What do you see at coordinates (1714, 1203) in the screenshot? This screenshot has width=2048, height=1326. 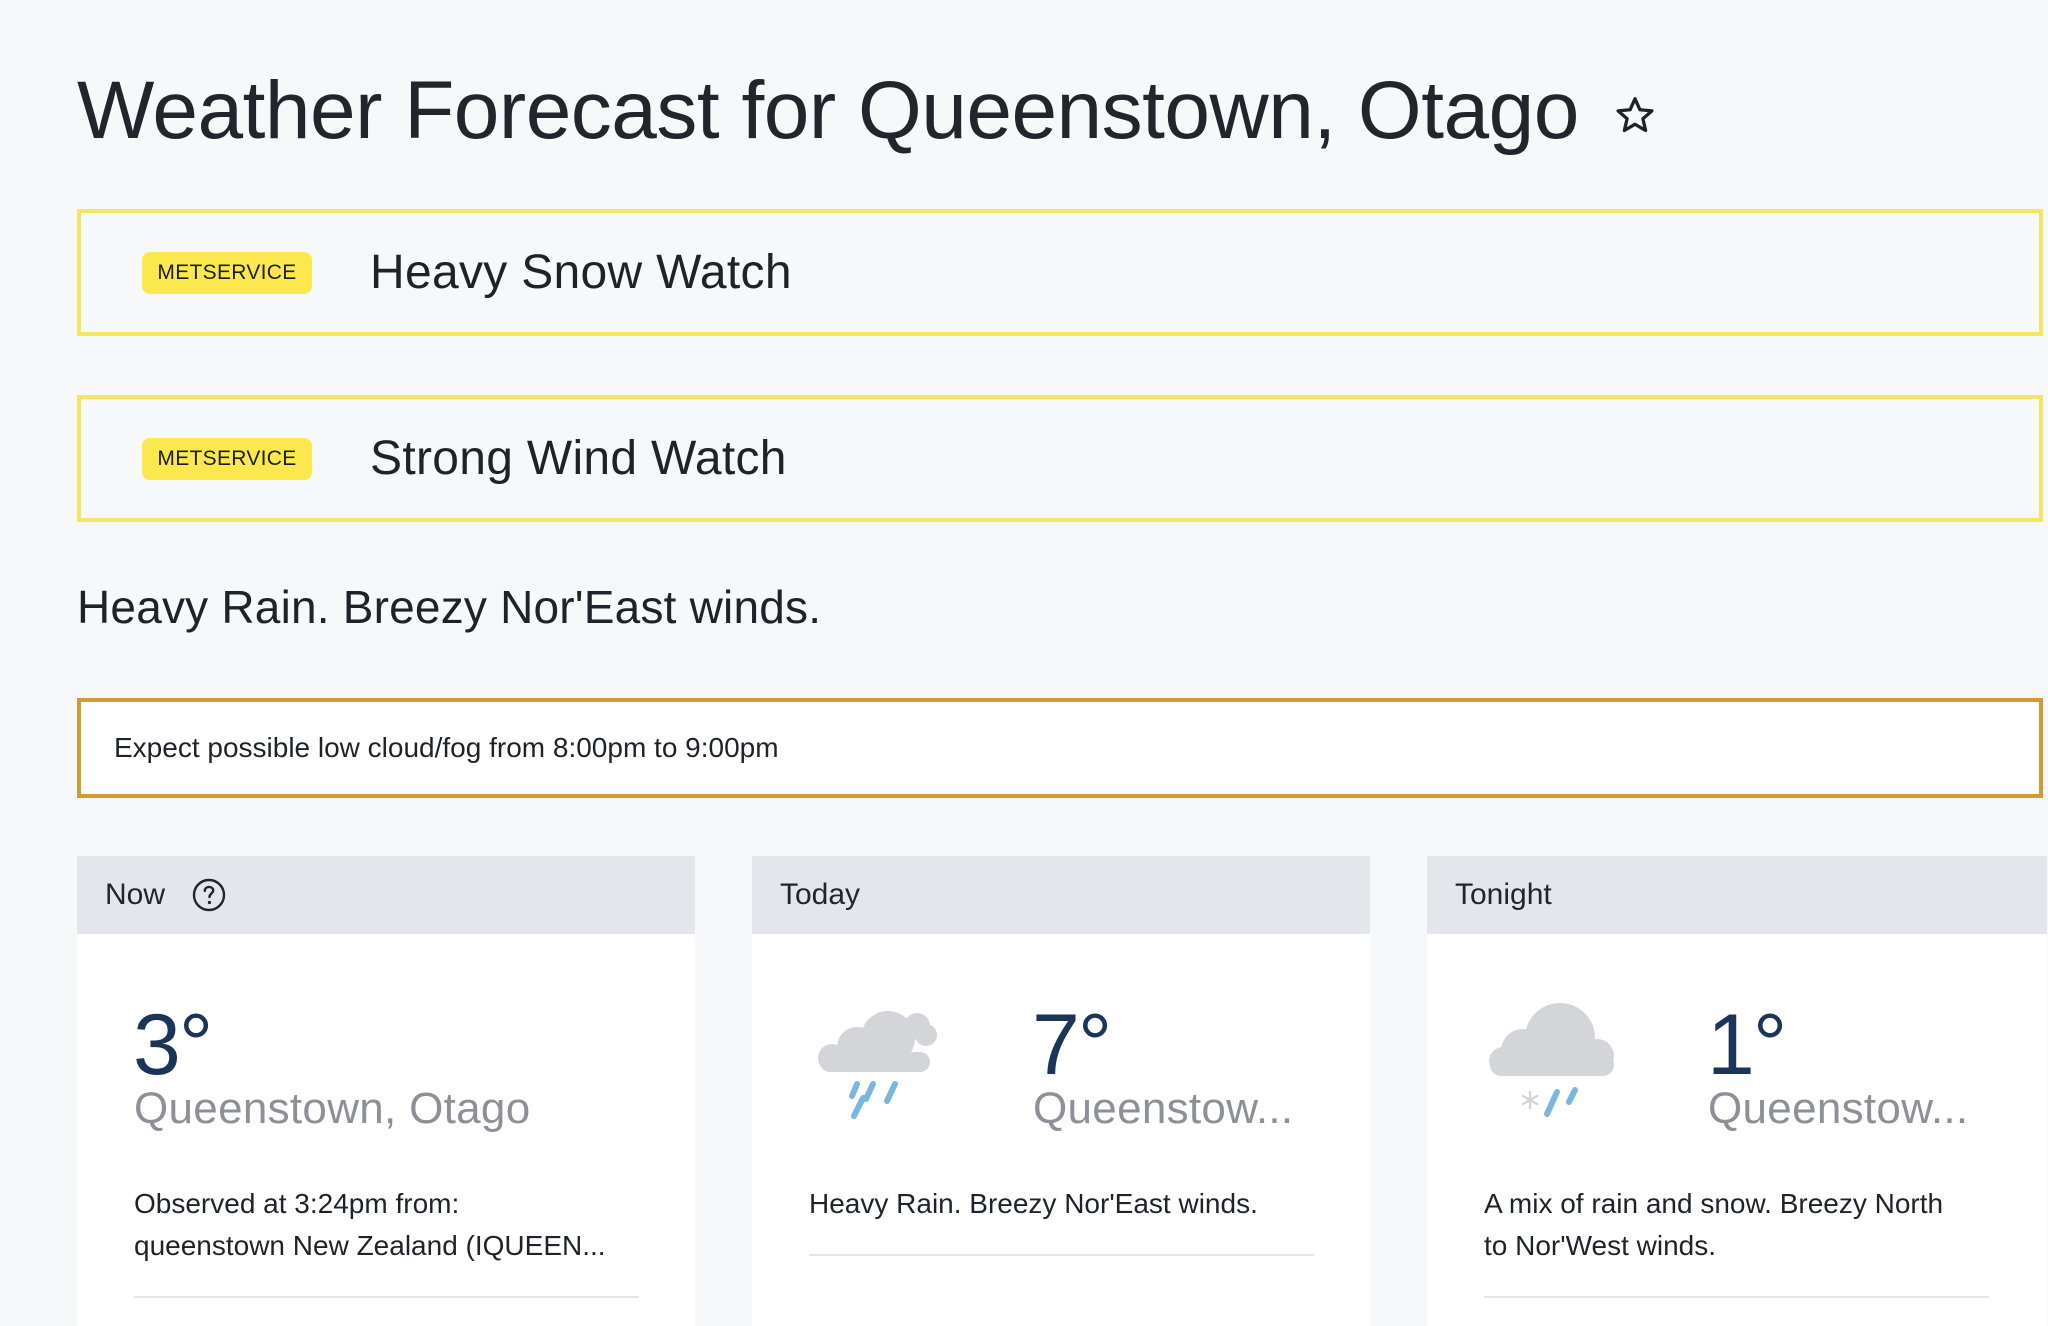 I see `tonight-description-line1: A mix of rain and snow. Breezy North` at bounding box center [1714, 1203].